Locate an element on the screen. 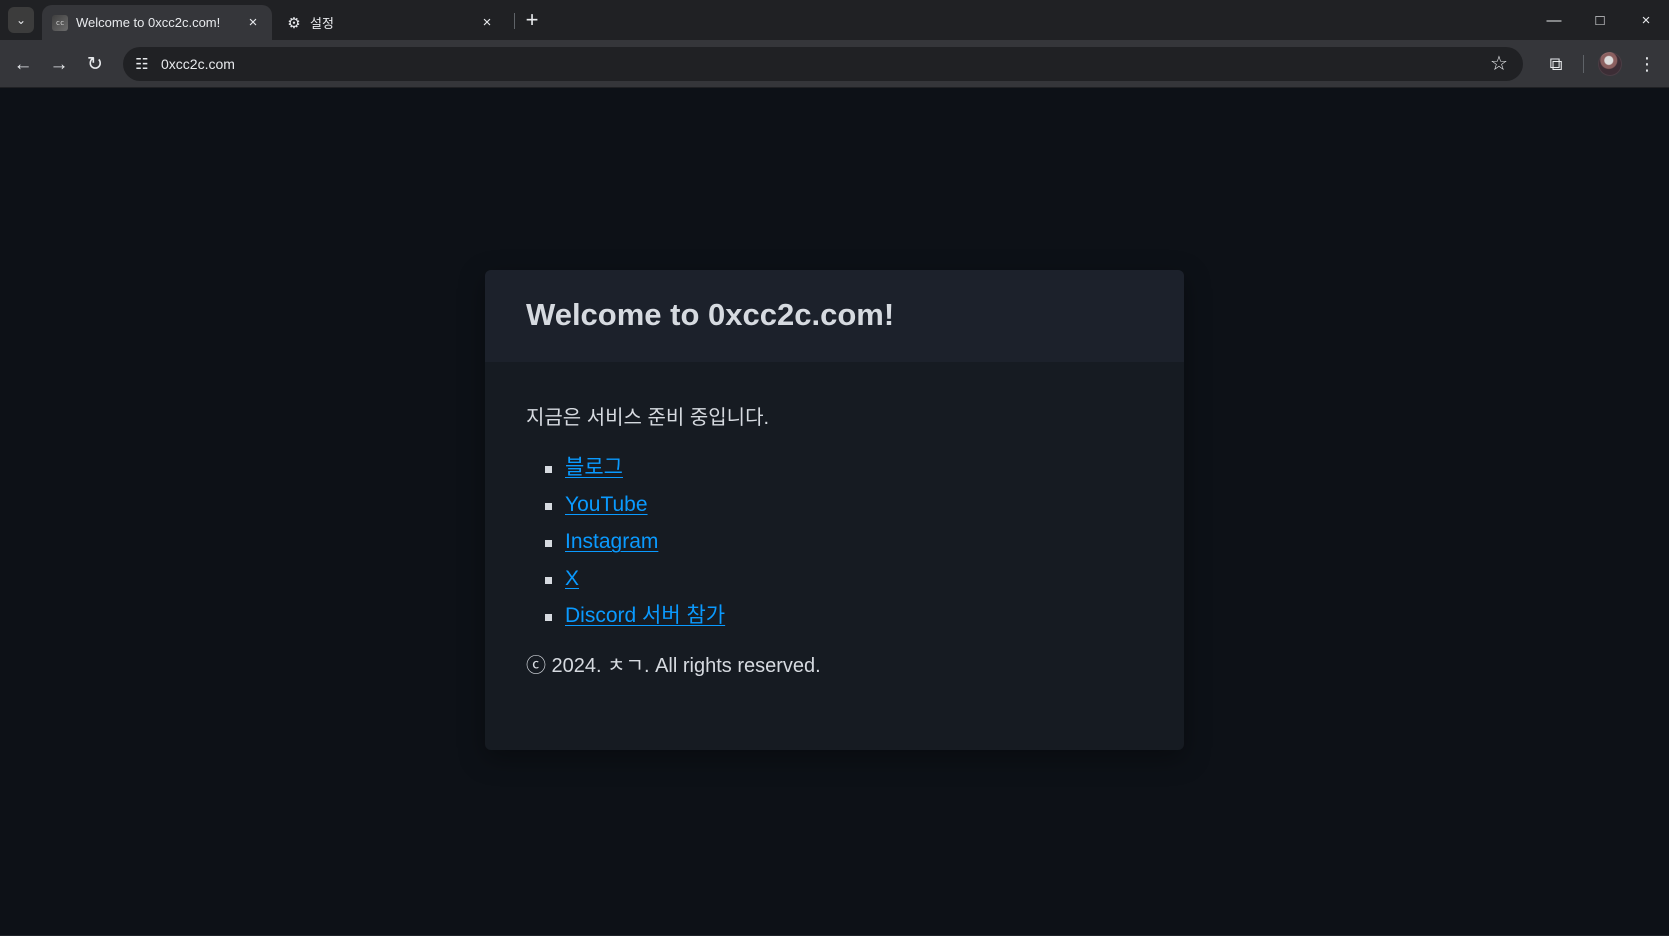 This screenshot has height=936, width=1669. browser-toolbar: ← → ↻ ☷ 0xcc2c.com ☆ ⧉ ⋮ is located at coordinates (834, 64).